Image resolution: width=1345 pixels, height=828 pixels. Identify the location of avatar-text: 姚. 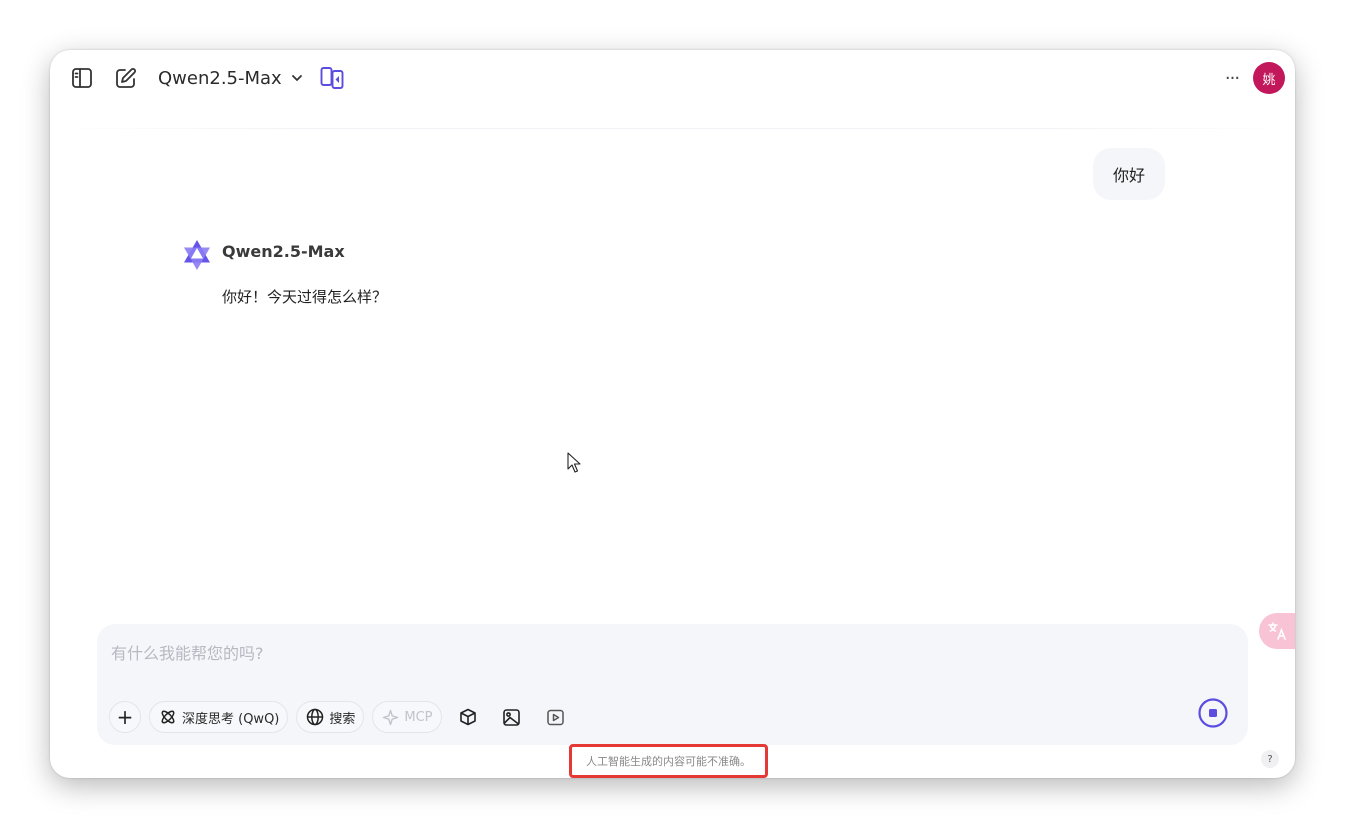
(1269, 80).